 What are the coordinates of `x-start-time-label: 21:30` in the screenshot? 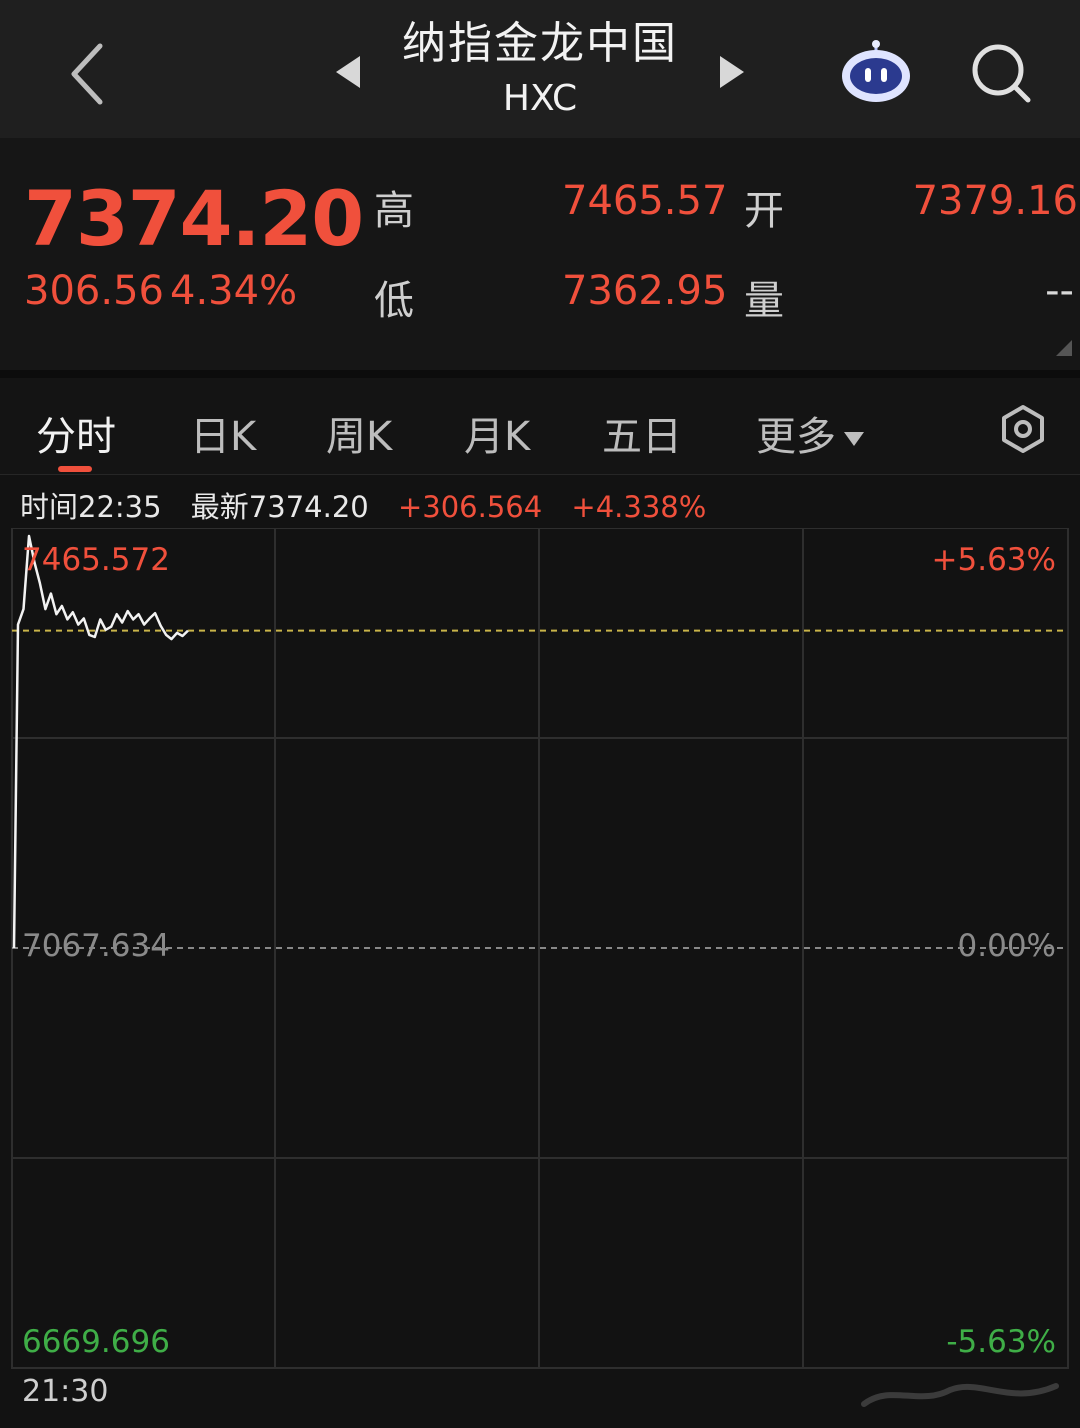 It's located at (65, 1391).